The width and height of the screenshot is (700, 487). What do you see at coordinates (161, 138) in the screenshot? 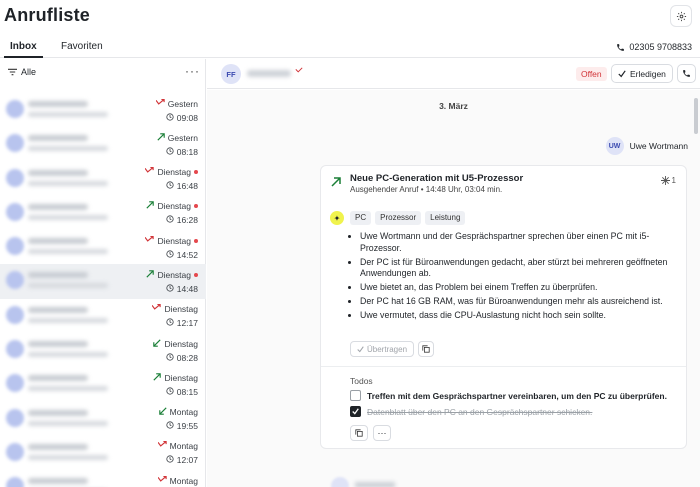
I see `outgoing-call-icon` at bounding box center [161, 138].